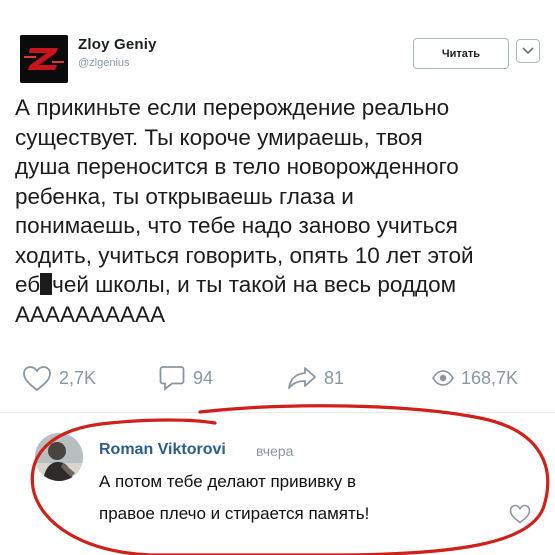  I want to click on comment-text-line: правое плечо и стирается память!, so click(234, 513).